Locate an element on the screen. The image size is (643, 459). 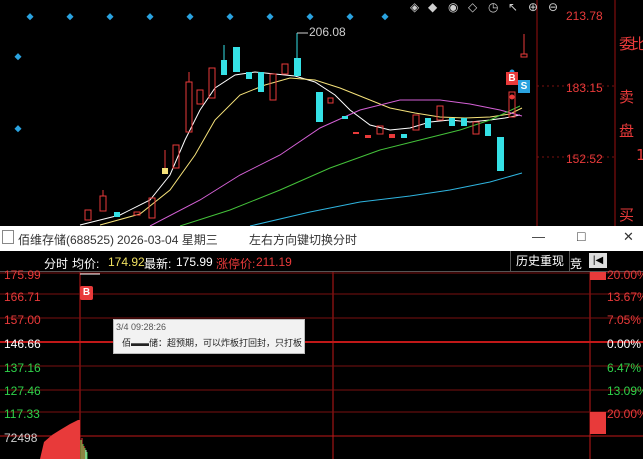
close-button: ✕ is located at coordinates (628, 237).